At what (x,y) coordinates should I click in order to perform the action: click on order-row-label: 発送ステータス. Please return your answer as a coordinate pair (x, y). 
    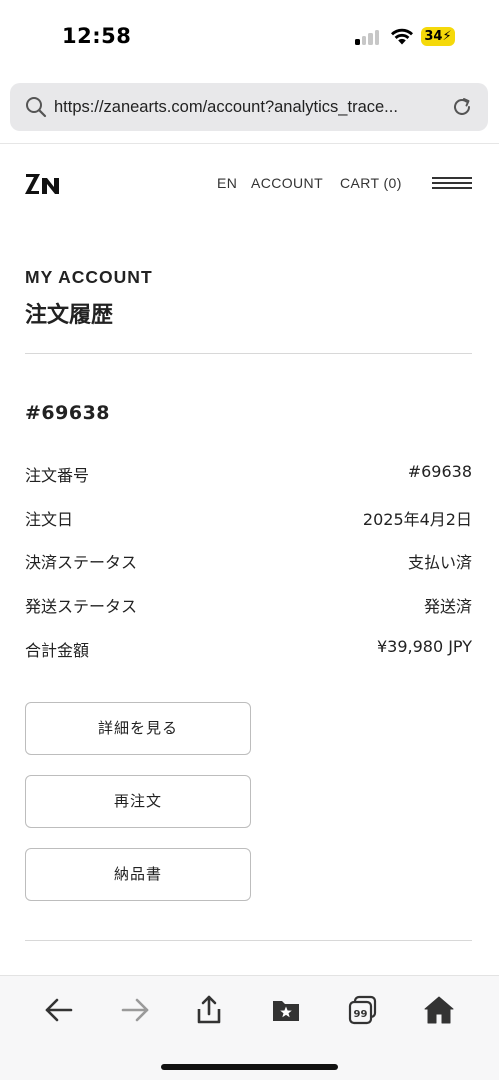
    Looking at the image, I should click on (81, 606).